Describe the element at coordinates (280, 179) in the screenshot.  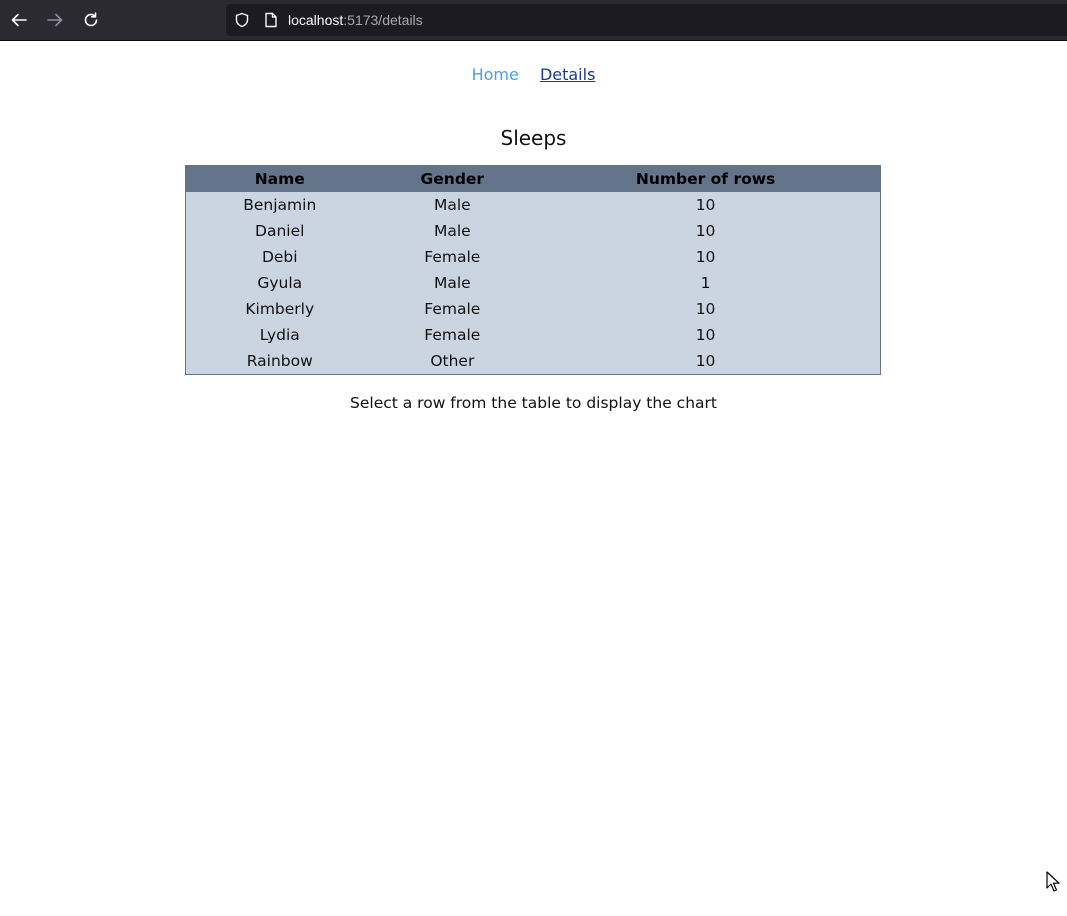
I see `header-name: Name` at that location.